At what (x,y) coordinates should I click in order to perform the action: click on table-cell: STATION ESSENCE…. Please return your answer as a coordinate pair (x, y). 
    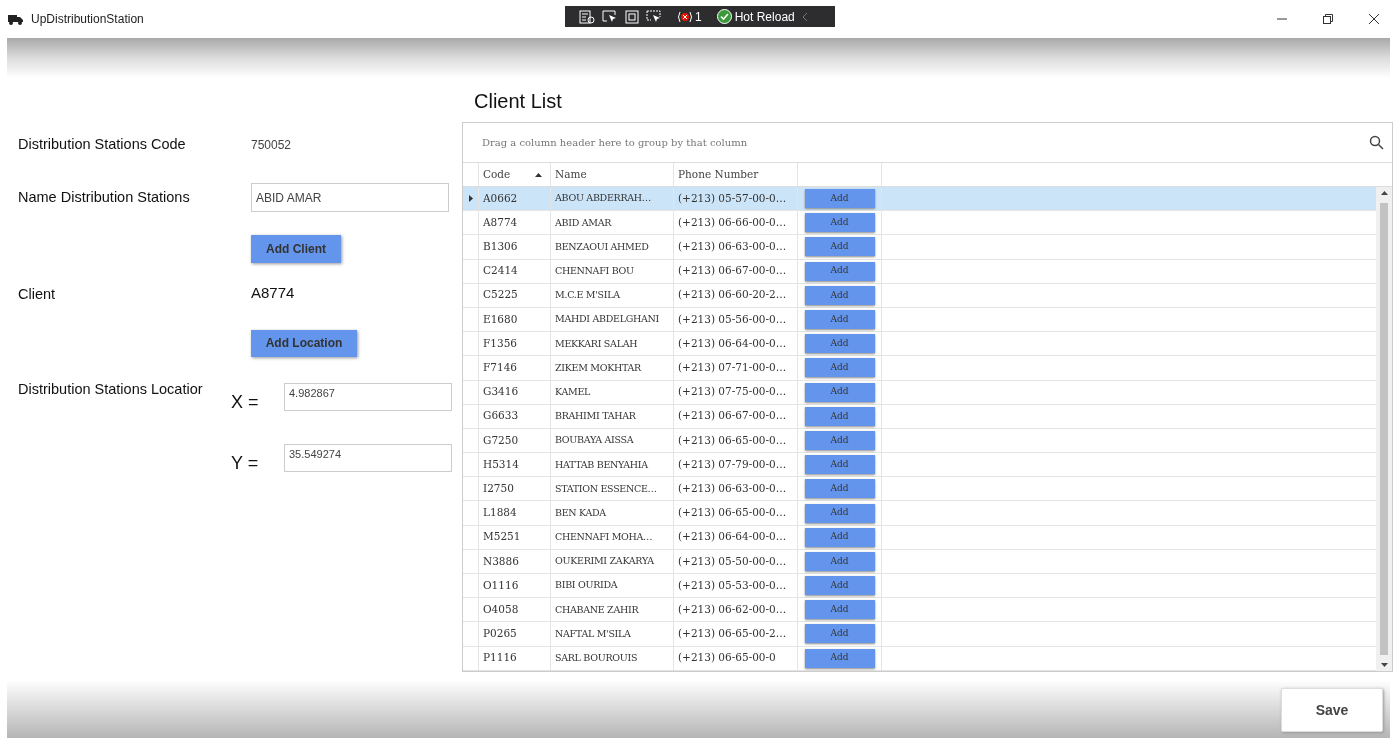
    Looking at the image, I should click on (612, 489).